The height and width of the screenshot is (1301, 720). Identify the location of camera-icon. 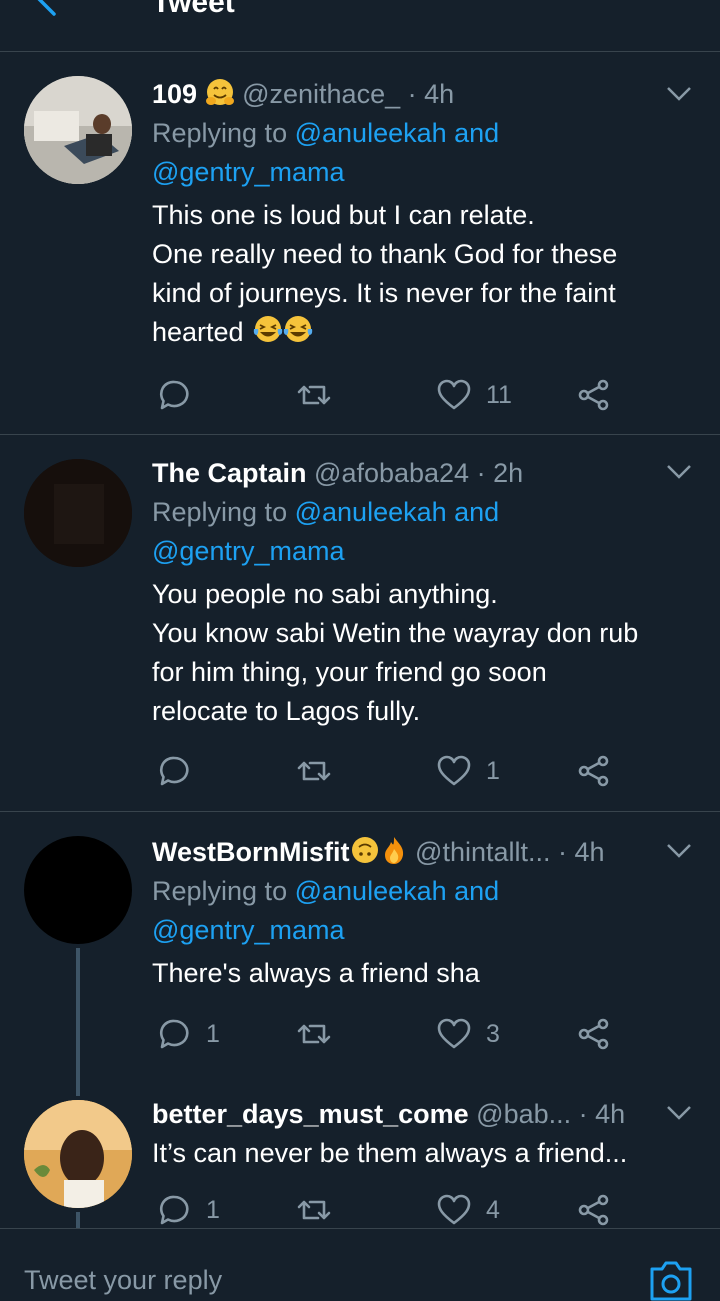
(671, 1278).